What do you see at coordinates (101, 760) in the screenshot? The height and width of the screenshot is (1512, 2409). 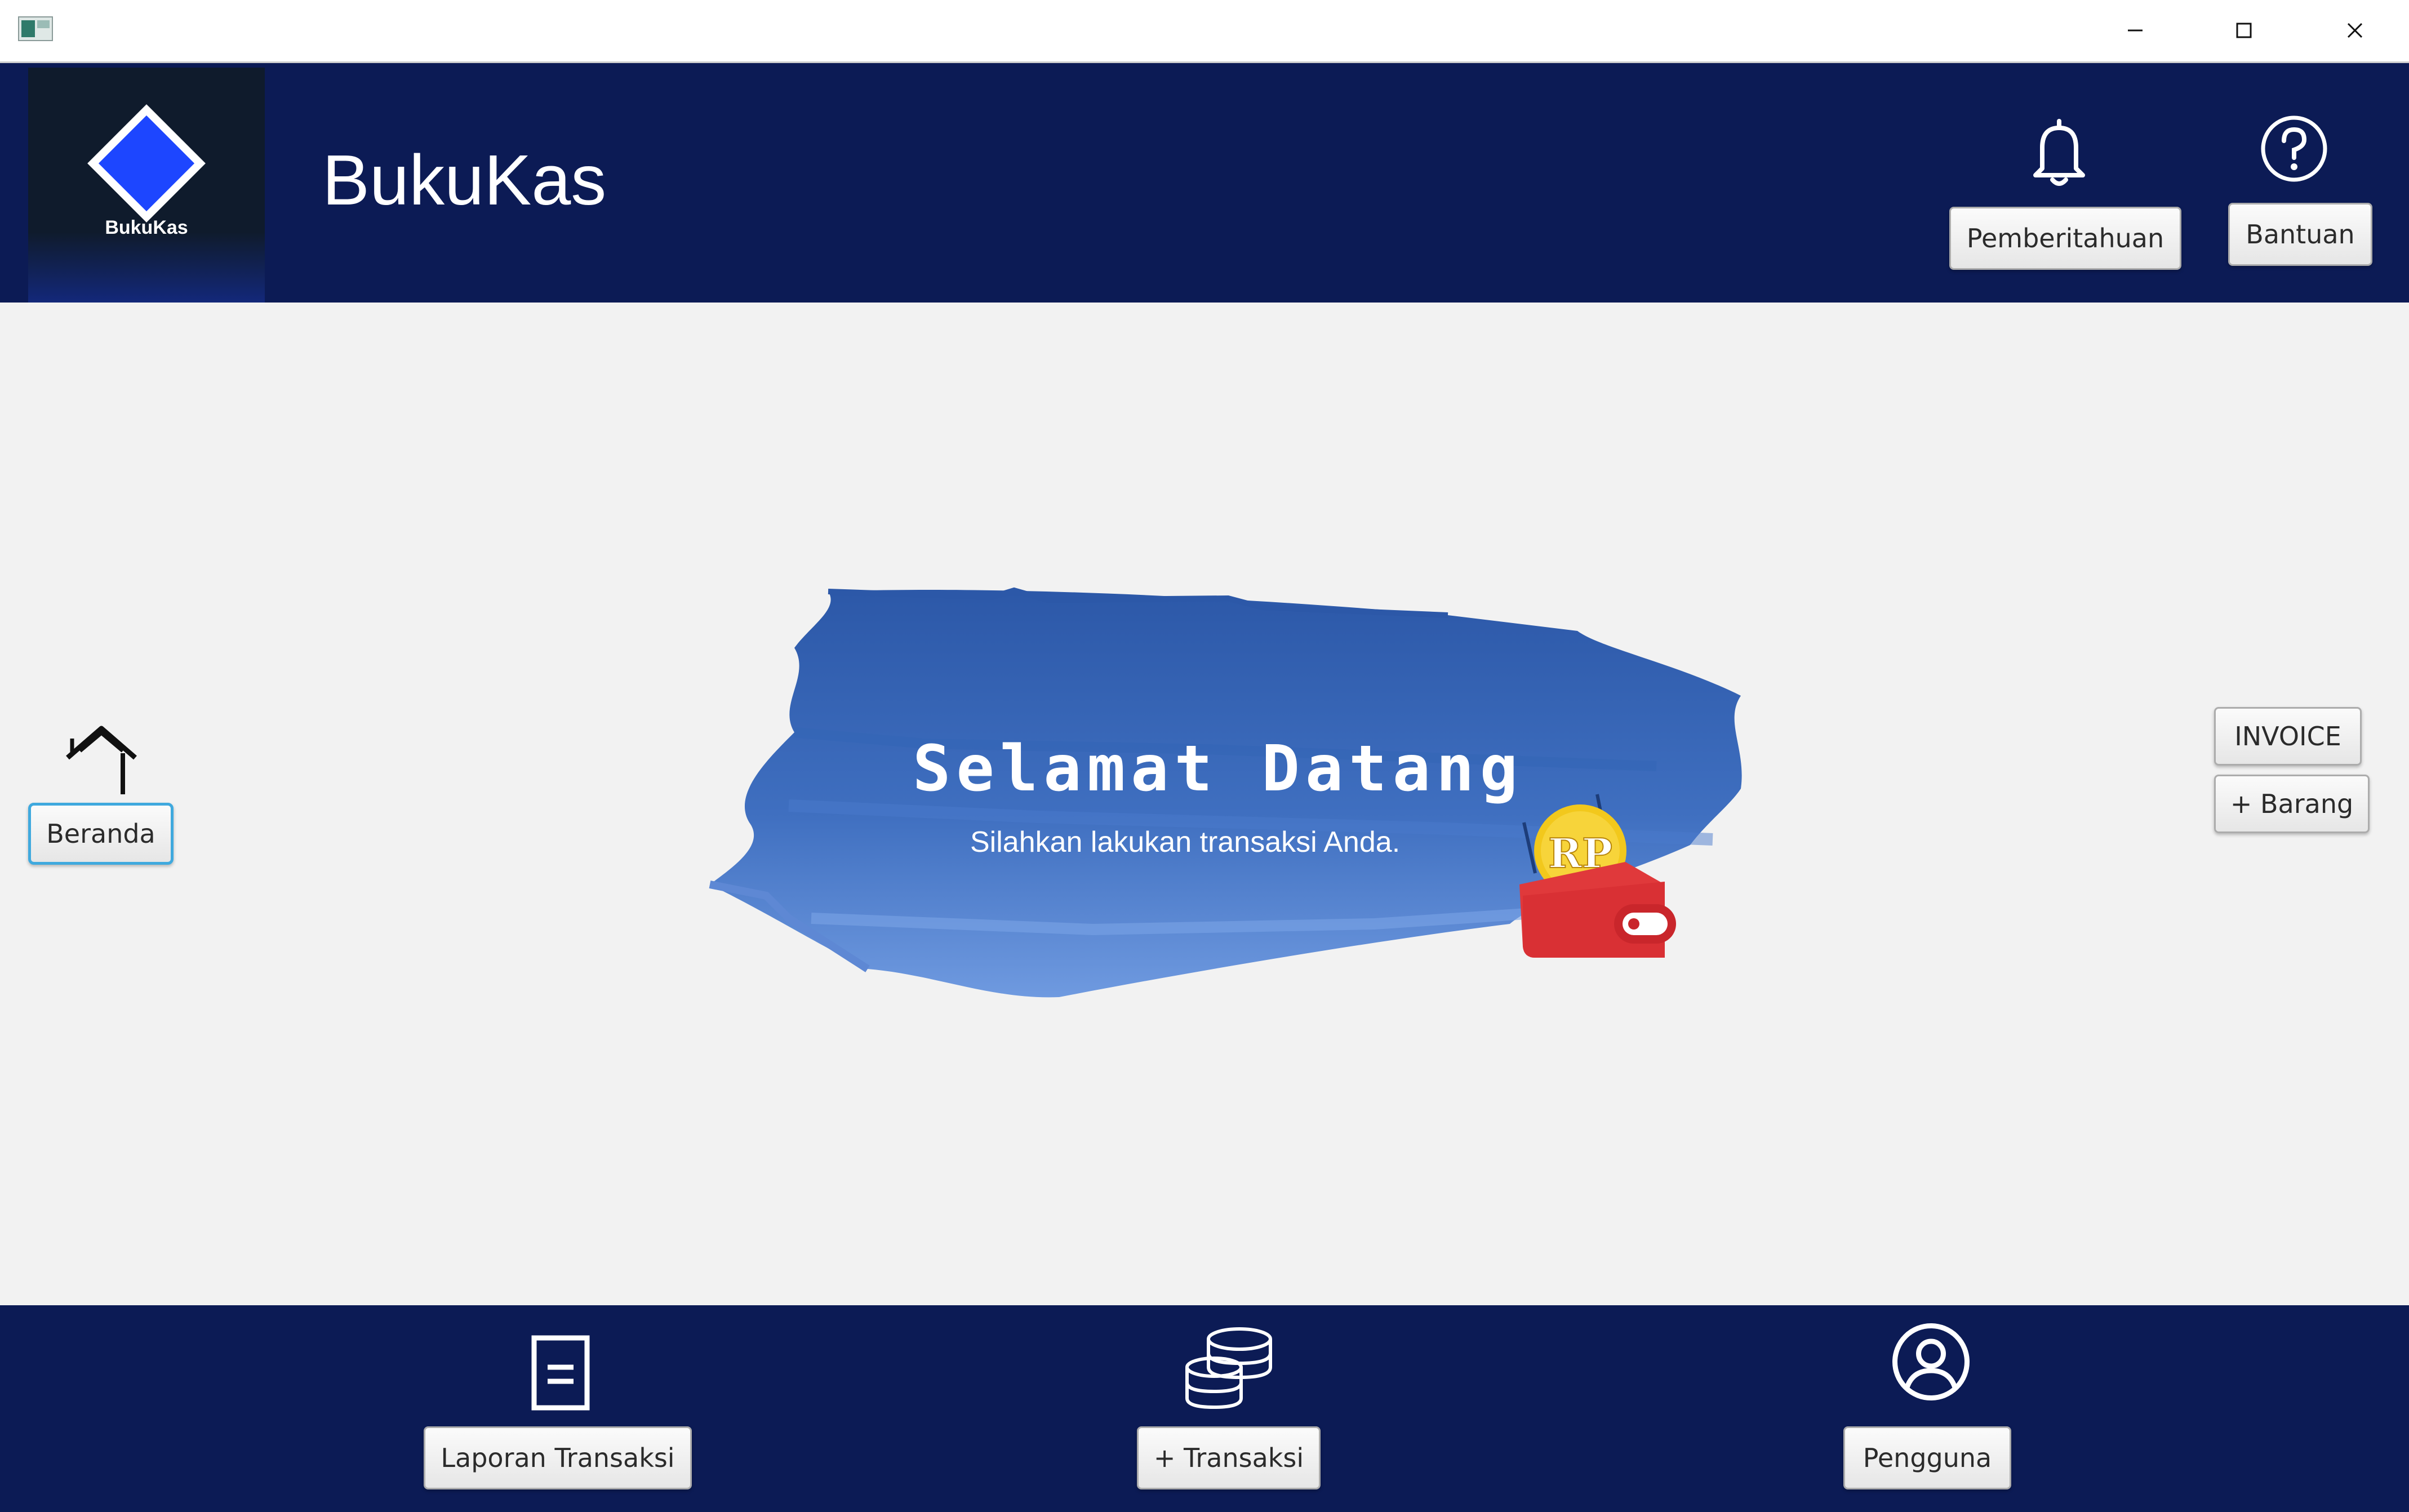 I see `home-icon` at bounding box center [101, 760].